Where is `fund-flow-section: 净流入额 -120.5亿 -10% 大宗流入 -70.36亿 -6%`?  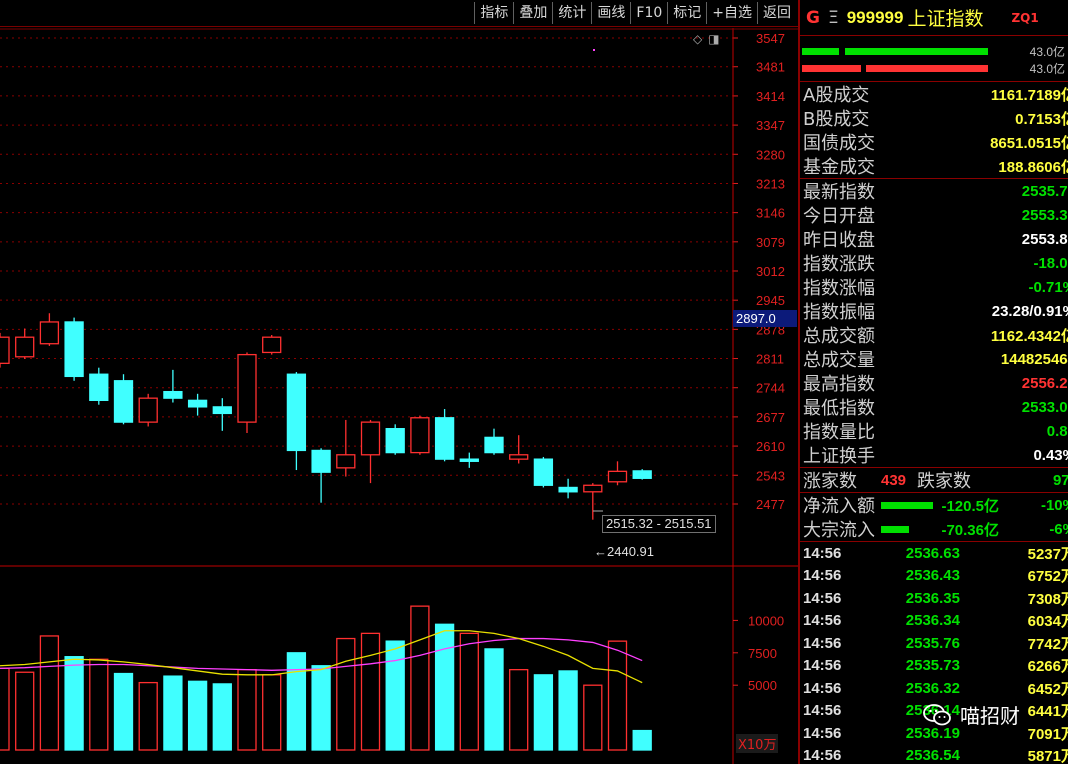
fund-flow-section: 净流入额 -120.5亿 -10% 大宗流入 -70.36亿 -6% is located at coordinates (934, 517).